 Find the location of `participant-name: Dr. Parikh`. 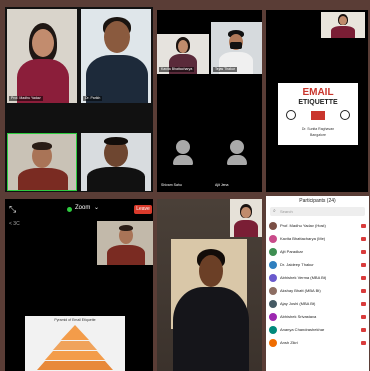

participant-name: Dr. Parikh is located at coordinates (93, 98).